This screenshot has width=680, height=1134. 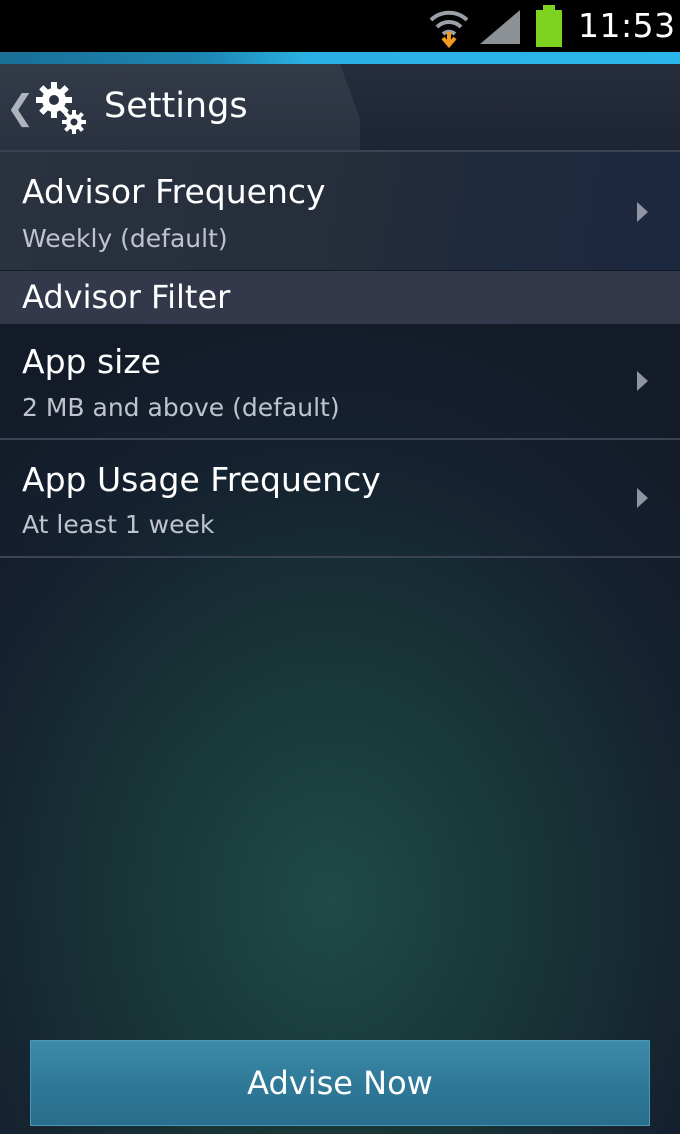 What do you see at coordinates (340, 557) in the screenshot?
I see `divider` at bounding box center [340, 557].